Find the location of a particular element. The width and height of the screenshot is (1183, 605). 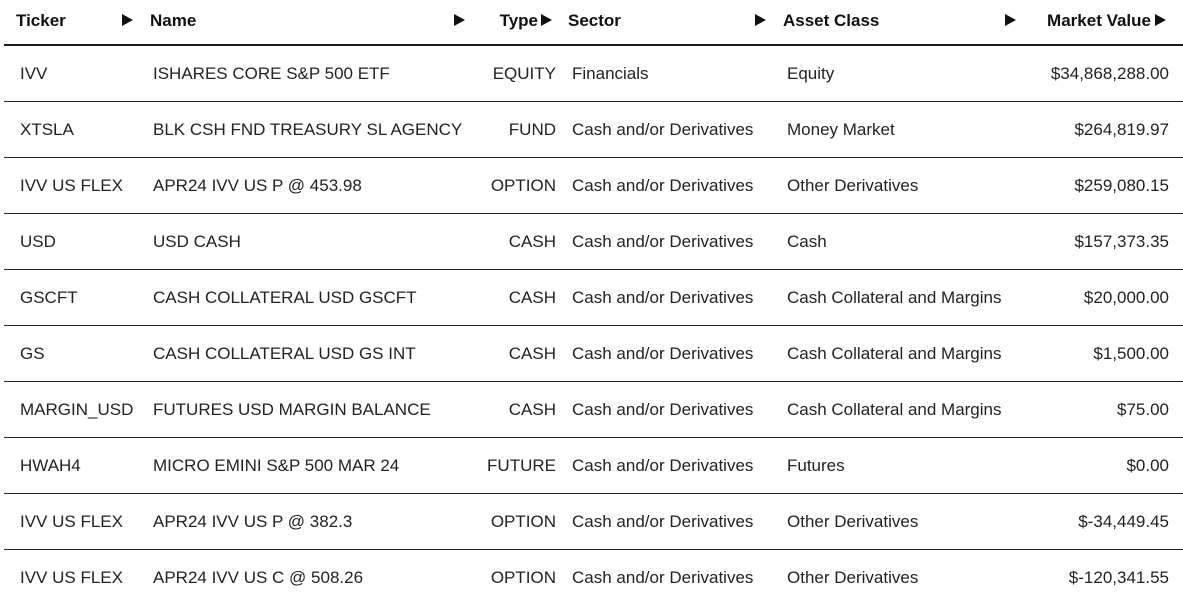

sort-name-icon is located at coordinates (459, 20).